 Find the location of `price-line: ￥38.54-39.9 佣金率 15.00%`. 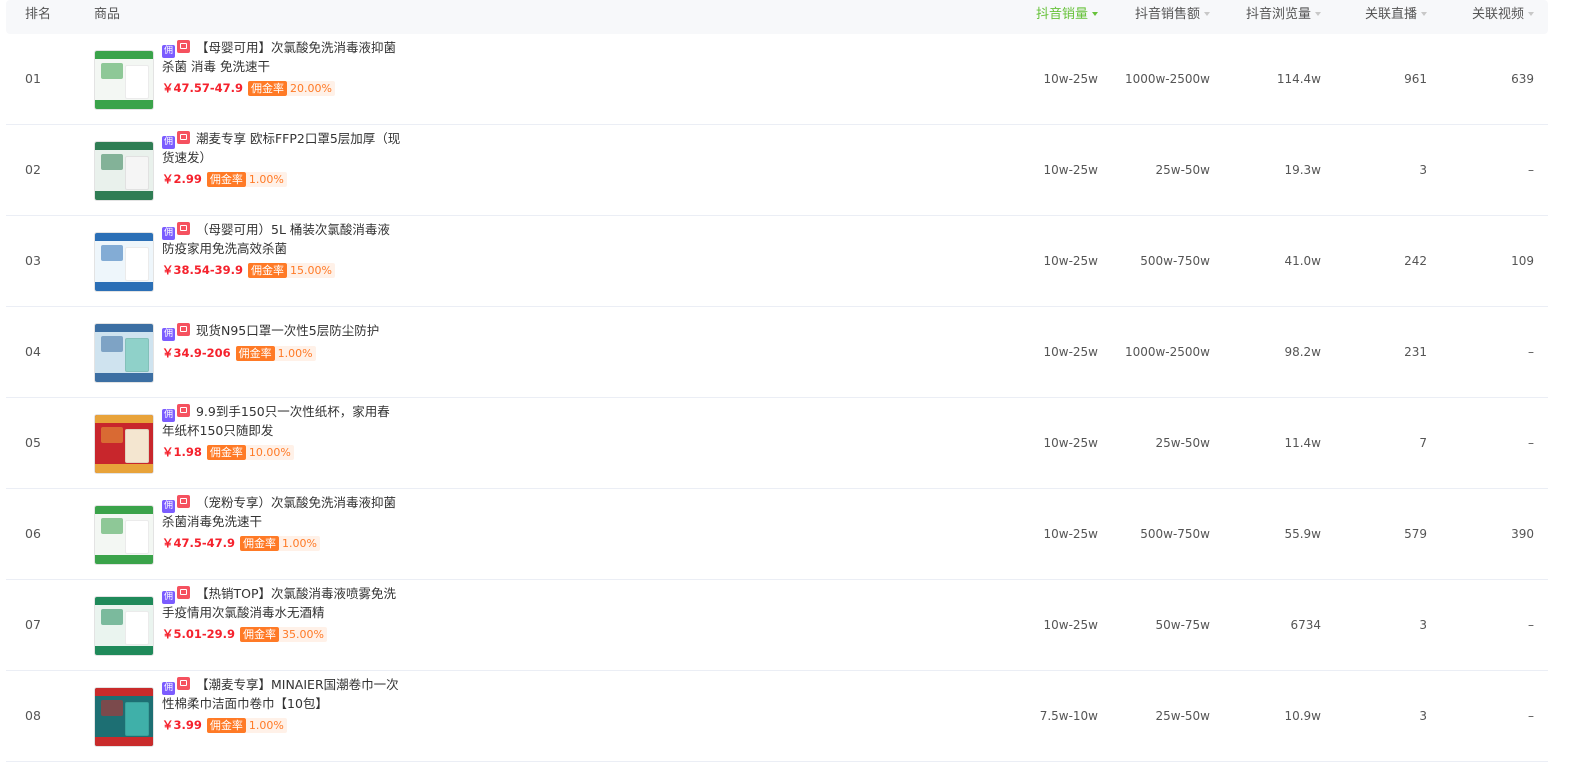

price-line: ￥38.54-39.9 佣金率 15.00% is located at coordinates (282, 270).